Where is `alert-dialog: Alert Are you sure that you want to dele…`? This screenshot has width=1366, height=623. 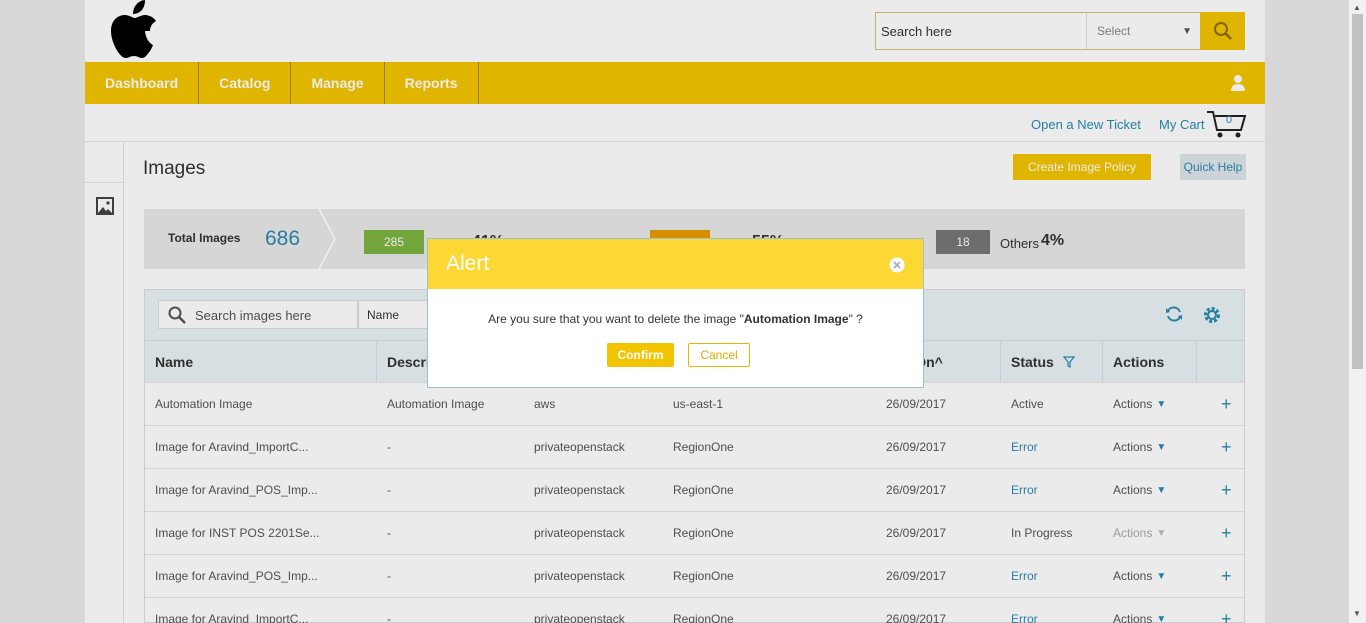
alert-dialog: Alert Are you sure that you want to dele… is located at coordinates (675, 313).